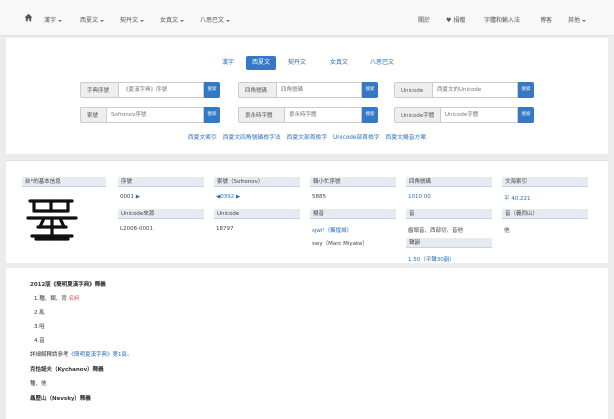  I want to click on nav-donate-link: ♥ 捐贈, so click(455, 19).